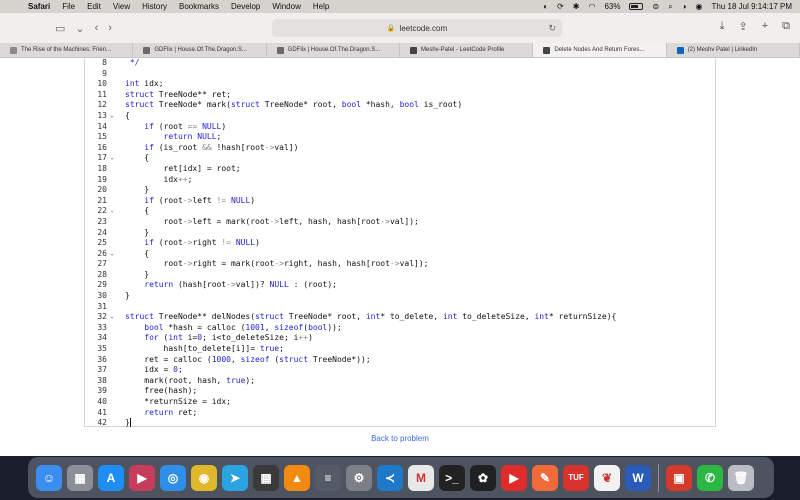 The height and width of the screenshot is (500, 800). Describe the element at coordinates (321, 6) in the screenshot. I see `menu-help: Help` at that location.